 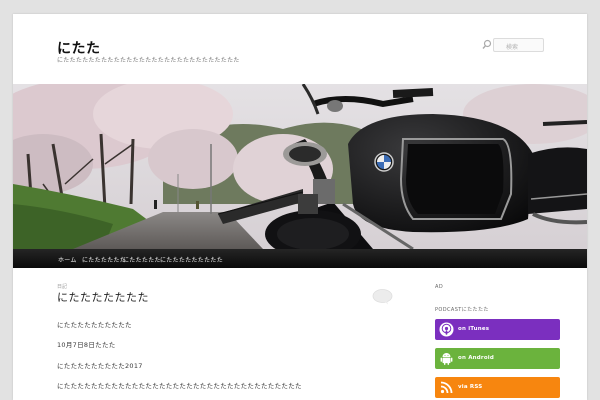 I want to click on post-paragraph: 10月7日8日たたた, so click(x=86, y=345).